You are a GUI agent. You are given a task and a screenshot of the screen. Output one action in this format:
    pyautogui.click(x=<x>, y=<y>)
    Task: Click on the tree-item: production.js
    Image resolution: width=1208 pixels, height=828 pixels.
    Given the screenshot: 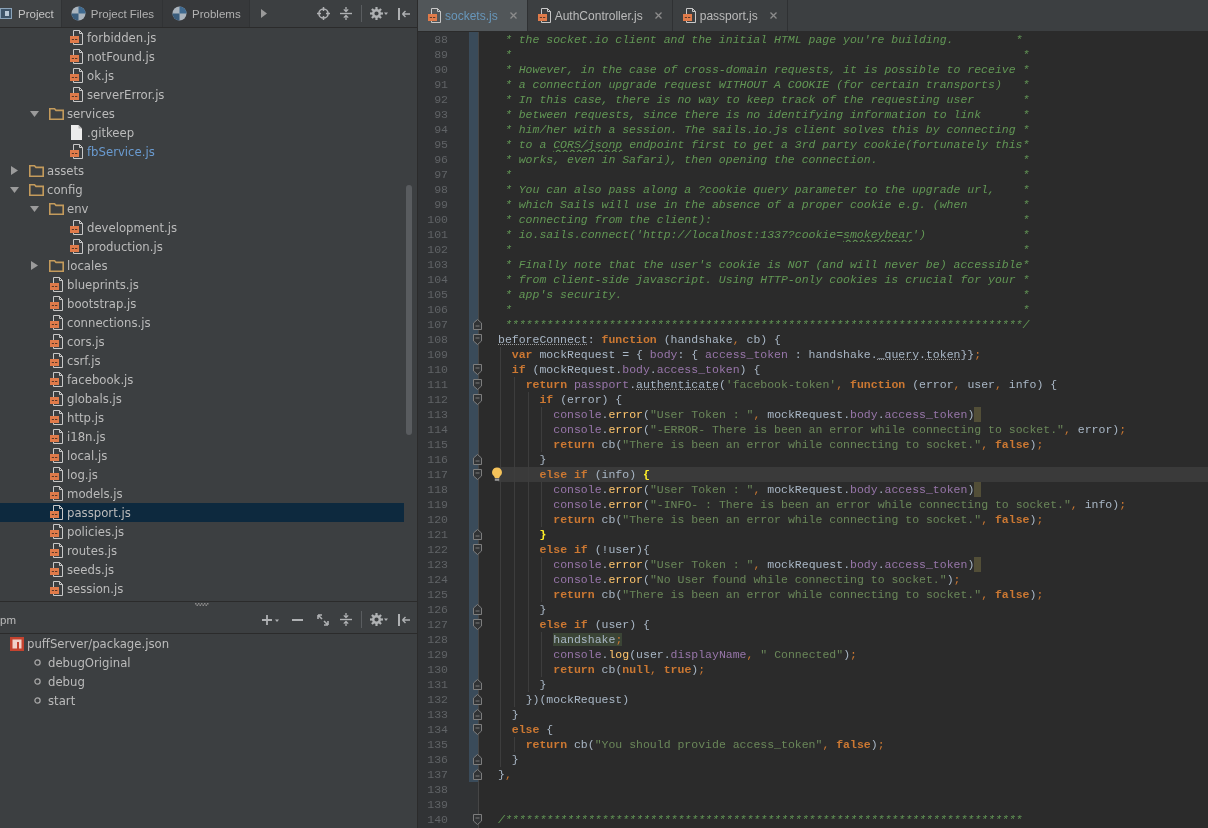 What is the action you would take?
    pyautogui.click(x=202, y=246)
    